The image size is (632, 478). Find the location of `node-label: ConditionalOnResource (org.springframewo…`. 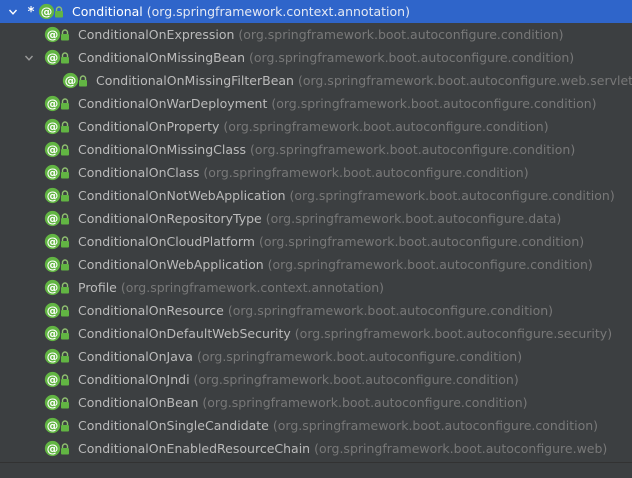

node-label: ConditionalOnResource (org.springframewo… is located at coordinates (315, 310).